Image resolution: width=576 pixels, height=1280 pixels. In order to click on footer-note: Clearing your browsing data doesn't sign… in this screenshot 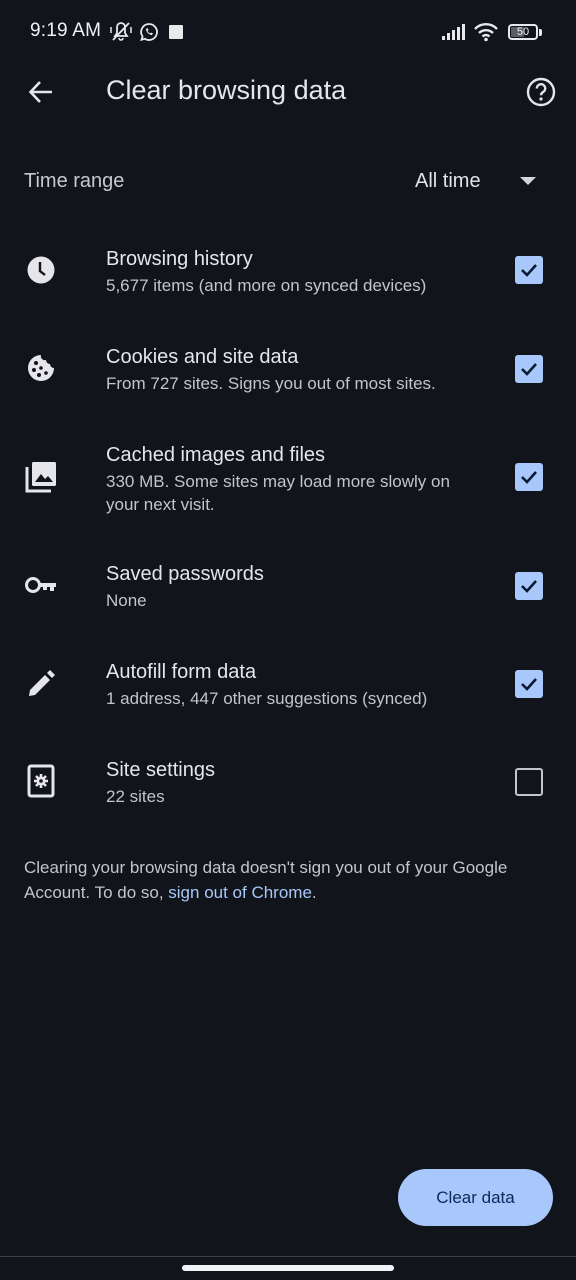, I will do `click(284, 880)`.